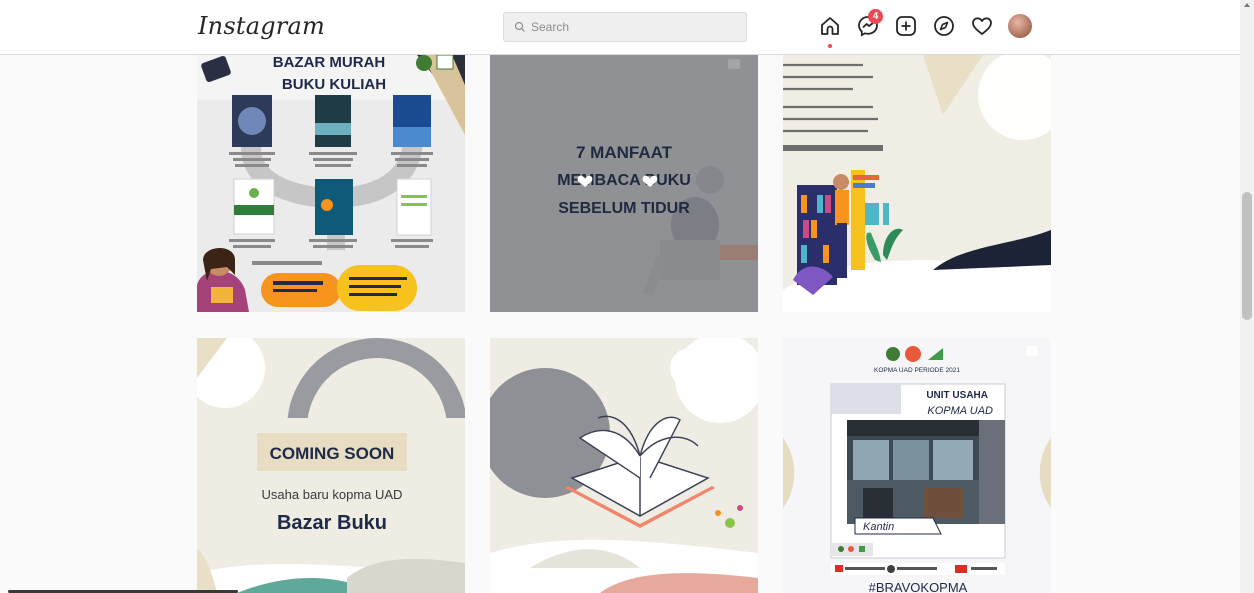  I want to click on title-text: Bazar Buku, so click(332, 523).